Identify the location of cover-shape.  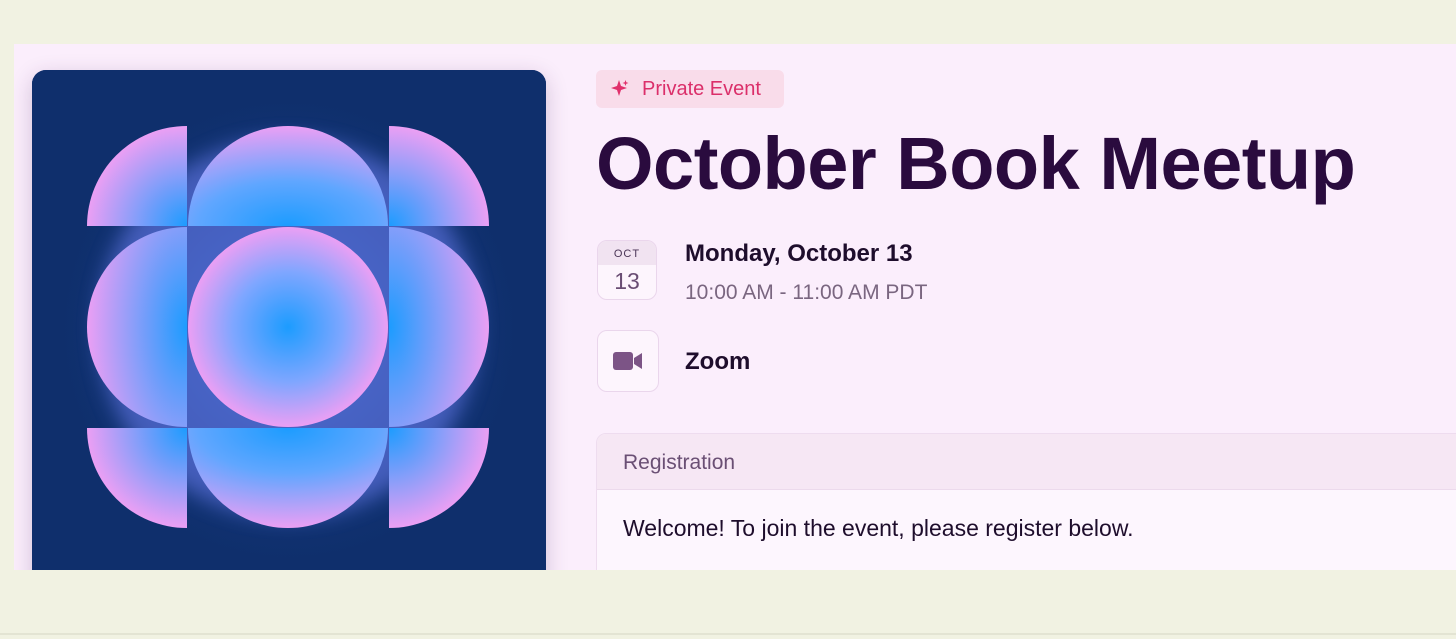
(288, 327).